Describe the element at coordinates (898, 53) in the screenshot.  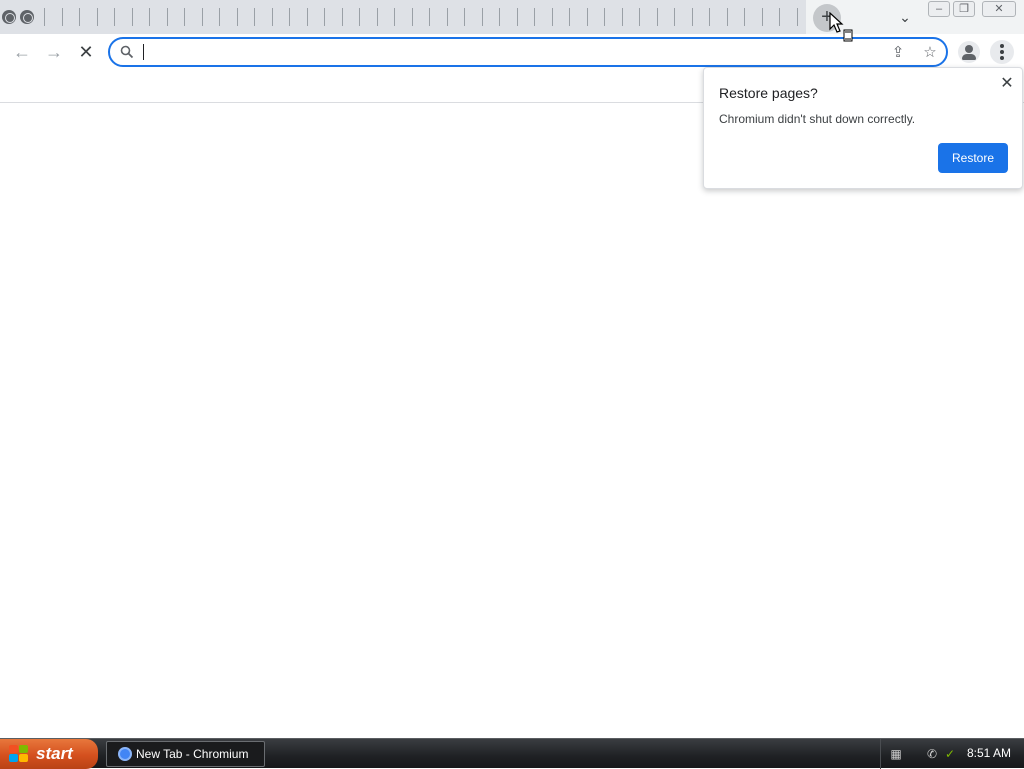
I see `share-icon: ⇪` at that location.